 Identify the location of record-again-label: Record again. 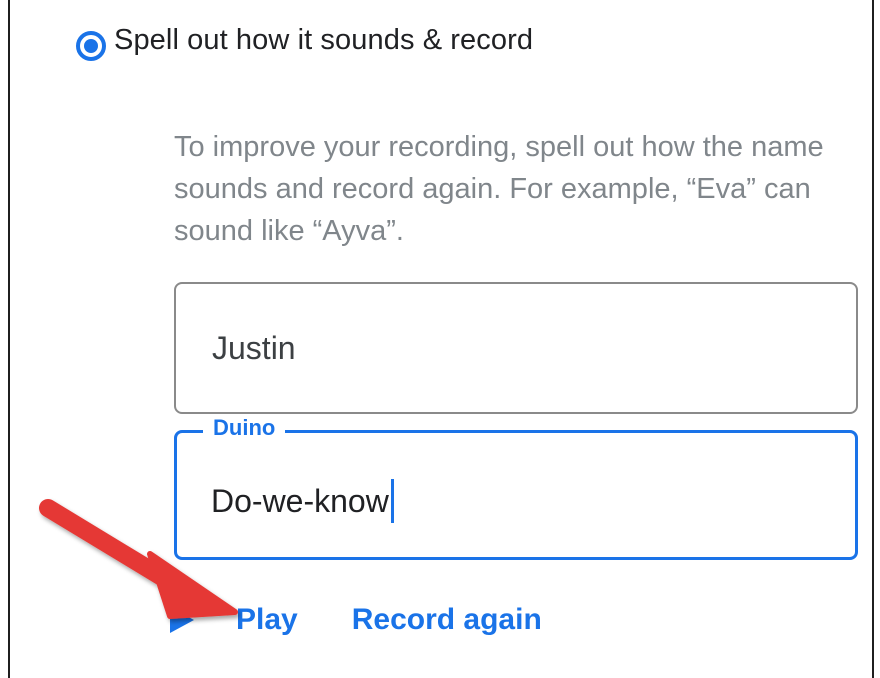
(446, 619).